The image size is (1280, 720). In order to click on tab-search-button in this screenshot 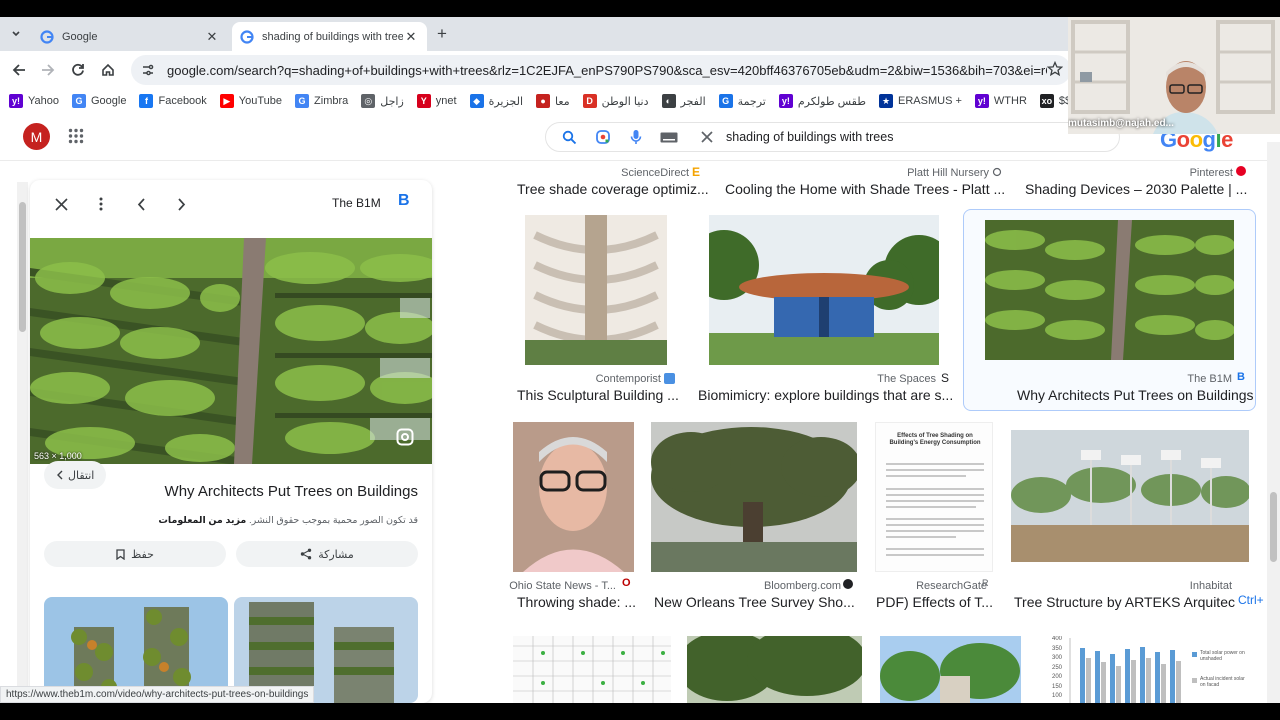, I will do `click(16, 34)`.